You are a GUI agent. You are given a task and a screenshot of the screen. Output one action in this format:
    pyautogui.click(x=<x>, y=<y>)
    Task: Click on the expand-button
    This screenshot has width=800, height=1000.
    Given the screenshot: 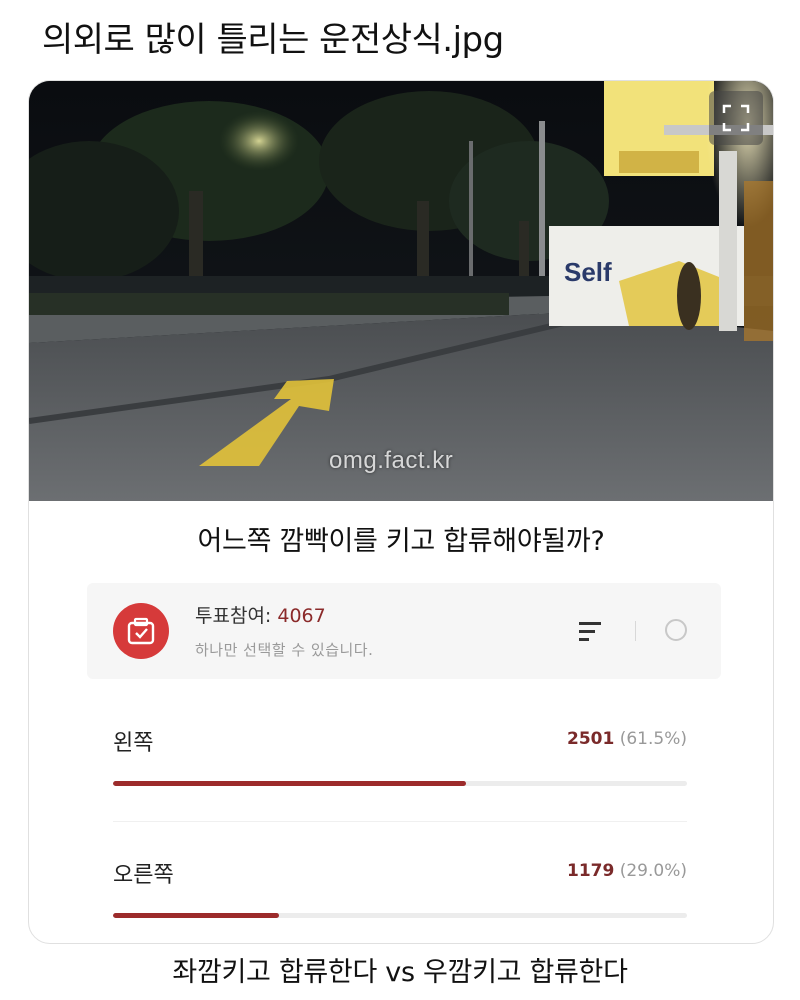 What is the action you would take?
    pyautogui.click(x=736, y=118)
    